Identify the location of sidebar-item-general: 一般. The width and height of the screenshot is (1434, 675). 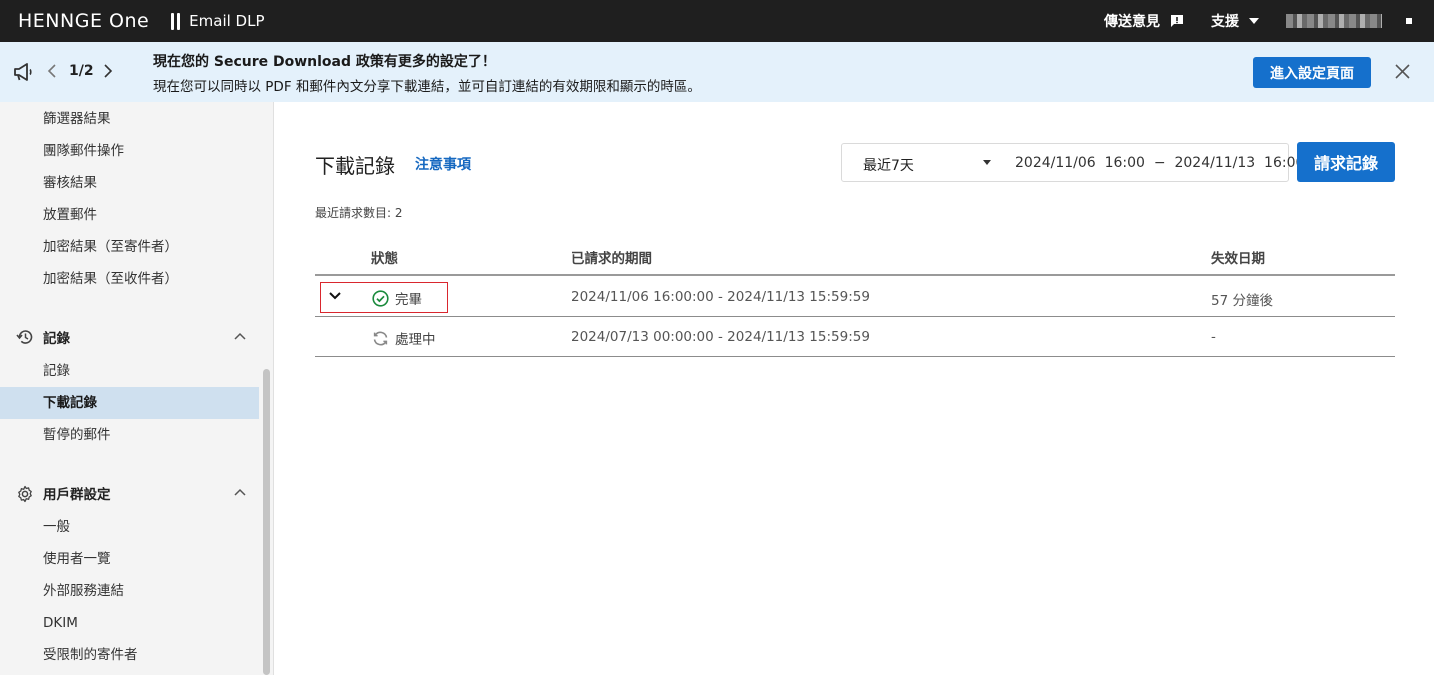
(129, 527).